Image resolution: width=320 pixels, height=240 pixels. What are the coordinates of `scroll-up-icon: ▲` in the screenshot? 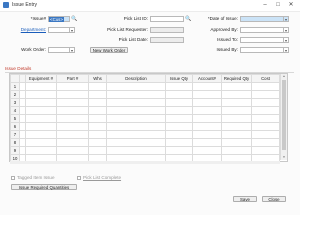 It's located at (284, 76).